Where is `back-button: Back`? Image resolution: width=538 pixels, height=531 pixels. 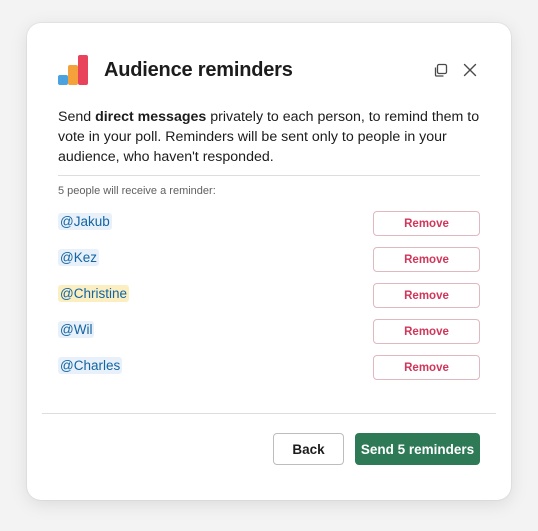
back-button: Back is located at coordinates (308, 449).